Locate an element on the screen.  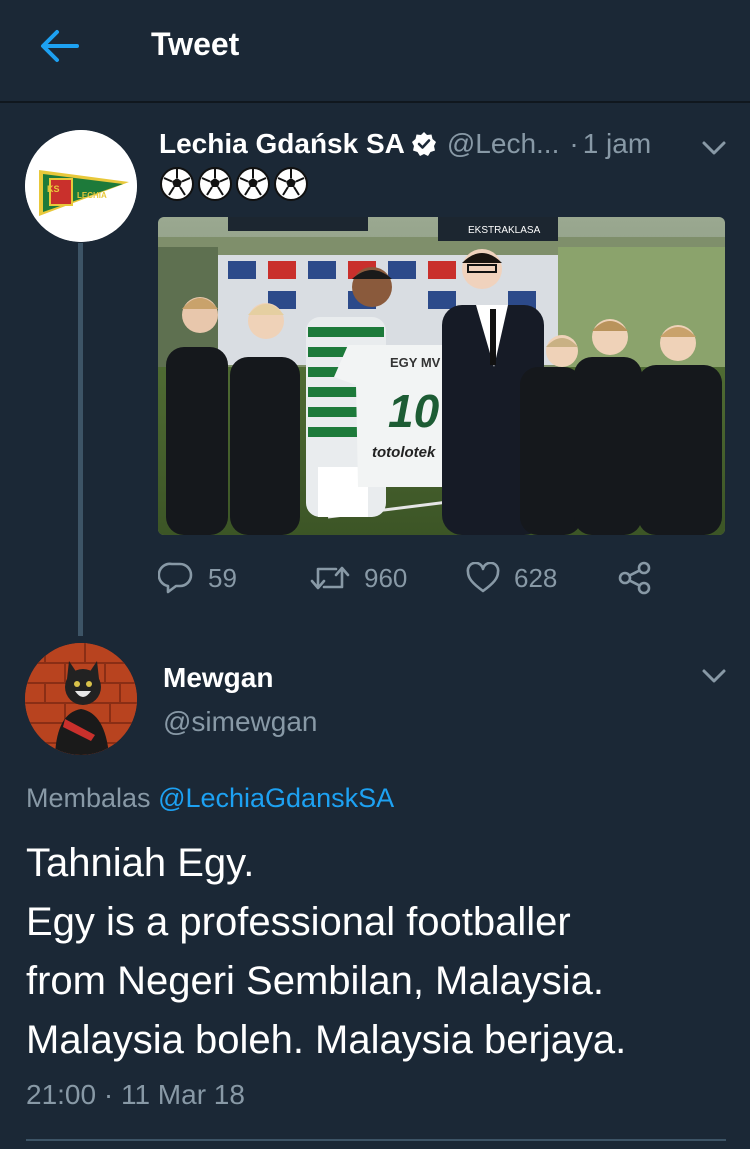
like-count: 628 is located at coordinates (536, 577).